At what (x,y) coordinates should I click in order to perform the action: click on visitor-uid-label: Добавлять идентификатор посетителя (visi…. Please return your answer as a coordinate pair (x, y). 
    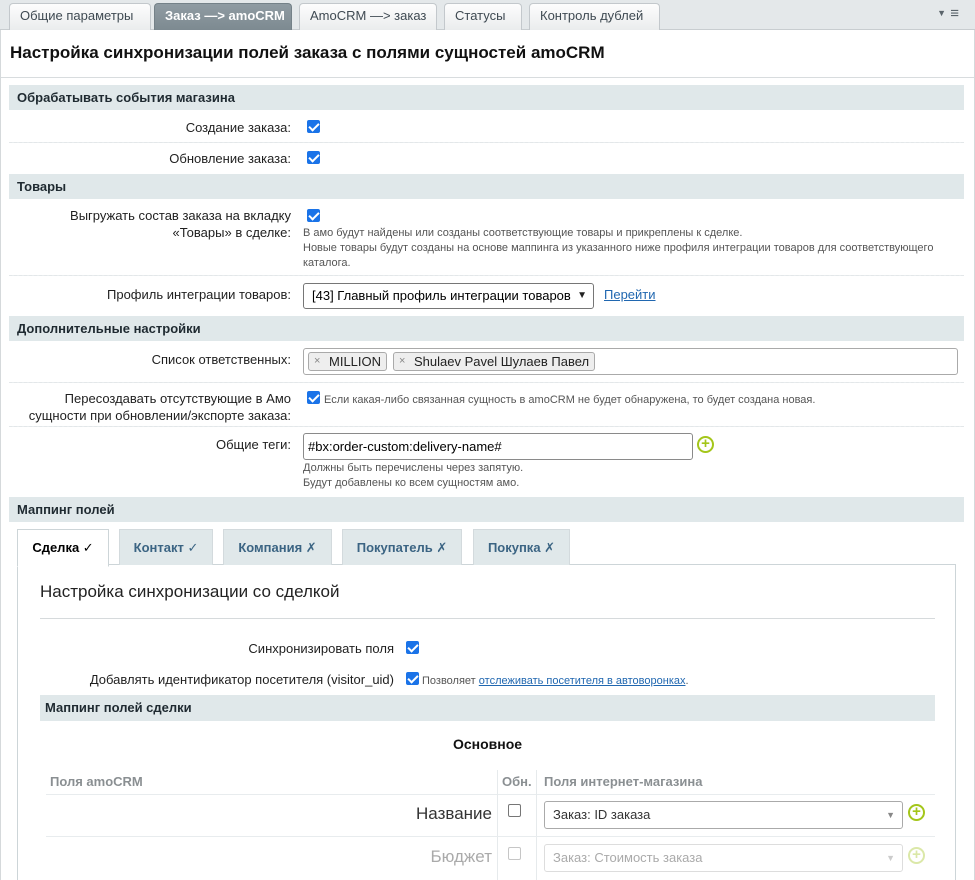
    Looking at the image, I should click on (241, 679).